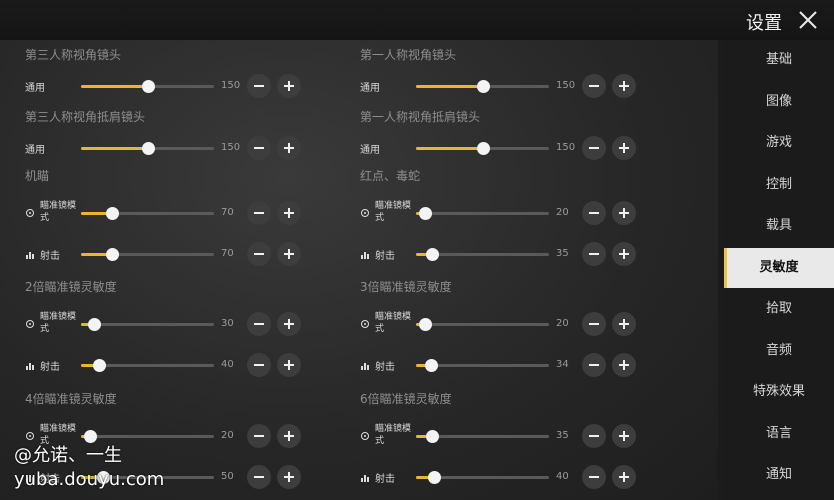  What do you see at coordinates (779, 475) in the screenshot?
I see `sidebar-item-10: 通知` at bounding box center [779, 475].